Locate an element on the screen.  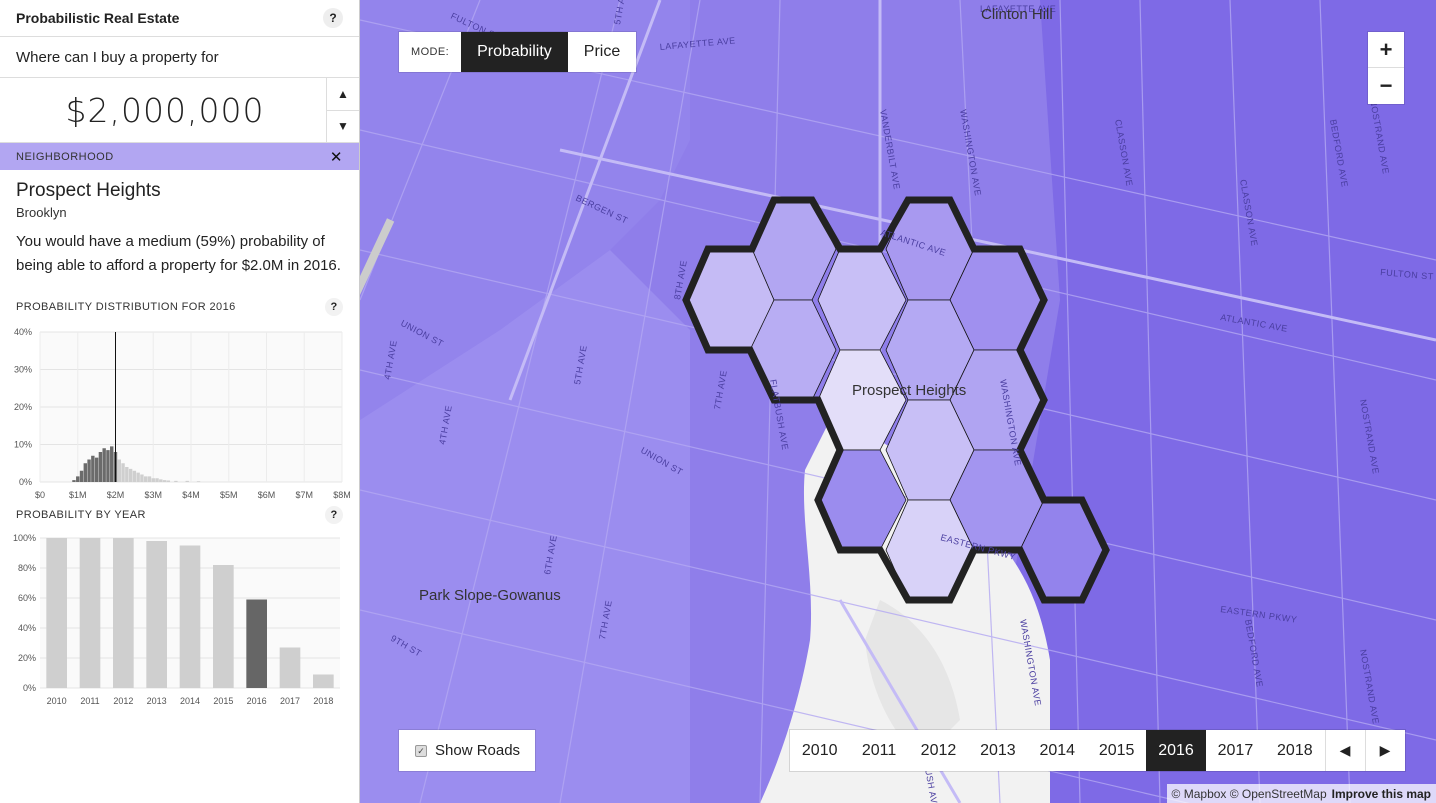
distribution-help-button: ? is located at coordinates (334, 307).